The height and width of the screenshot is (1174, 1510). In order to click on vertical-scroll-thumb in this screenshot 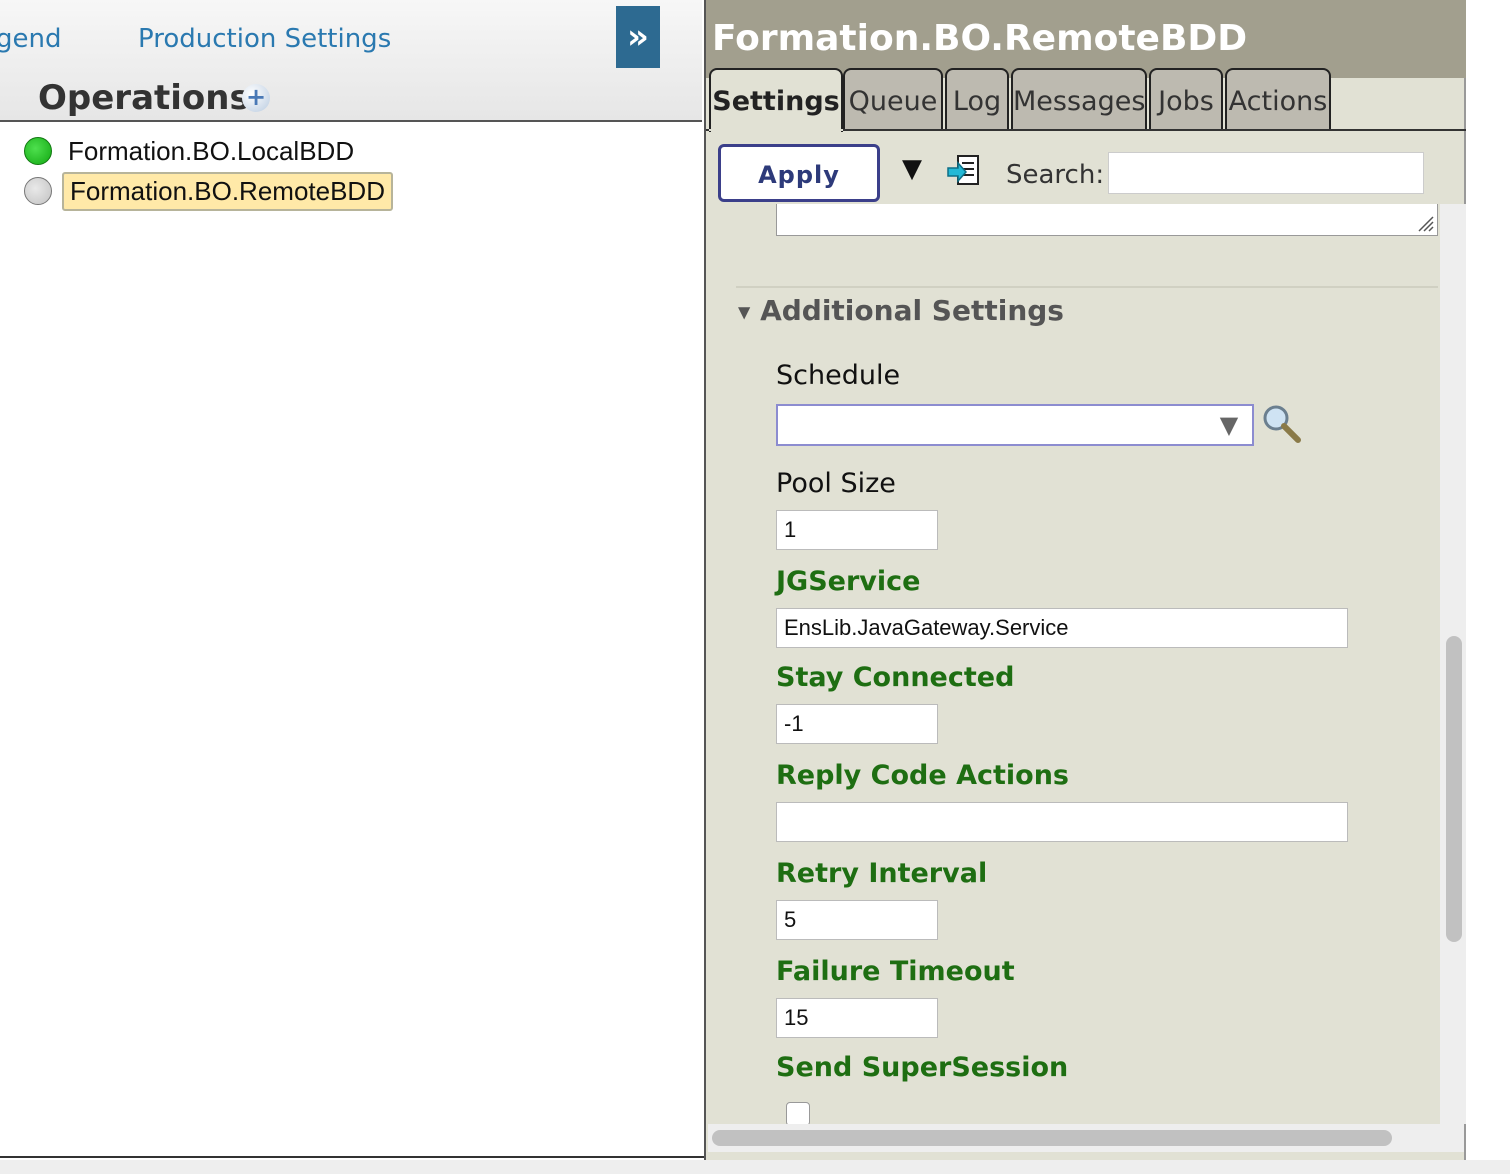, I will do `click(1454, 789)`.